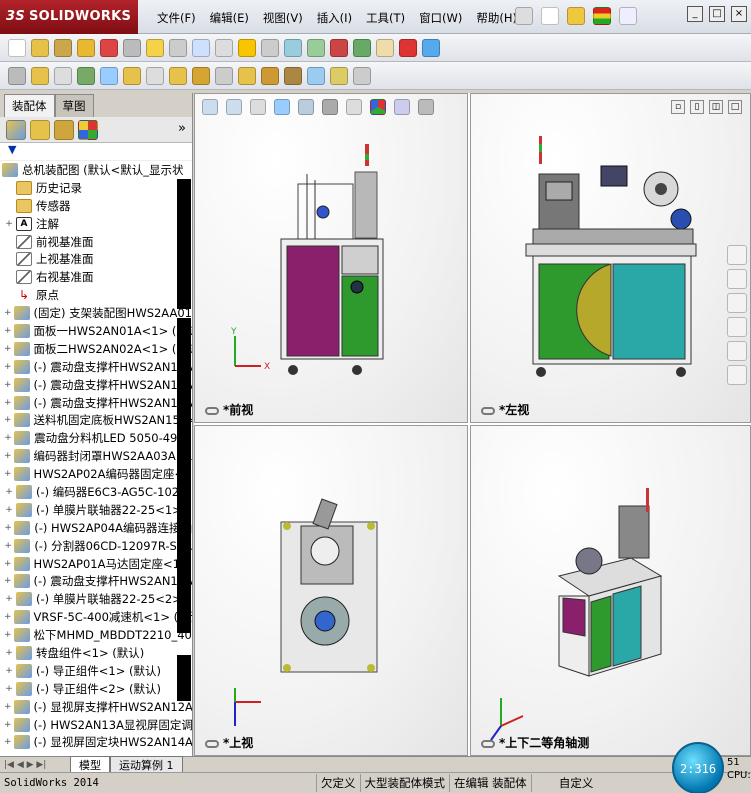 The height and width of the screenshot is (793, 751). Describe the element at coordinates (426, 107) in the screenshot. I see `view-settings-icon` at that location.